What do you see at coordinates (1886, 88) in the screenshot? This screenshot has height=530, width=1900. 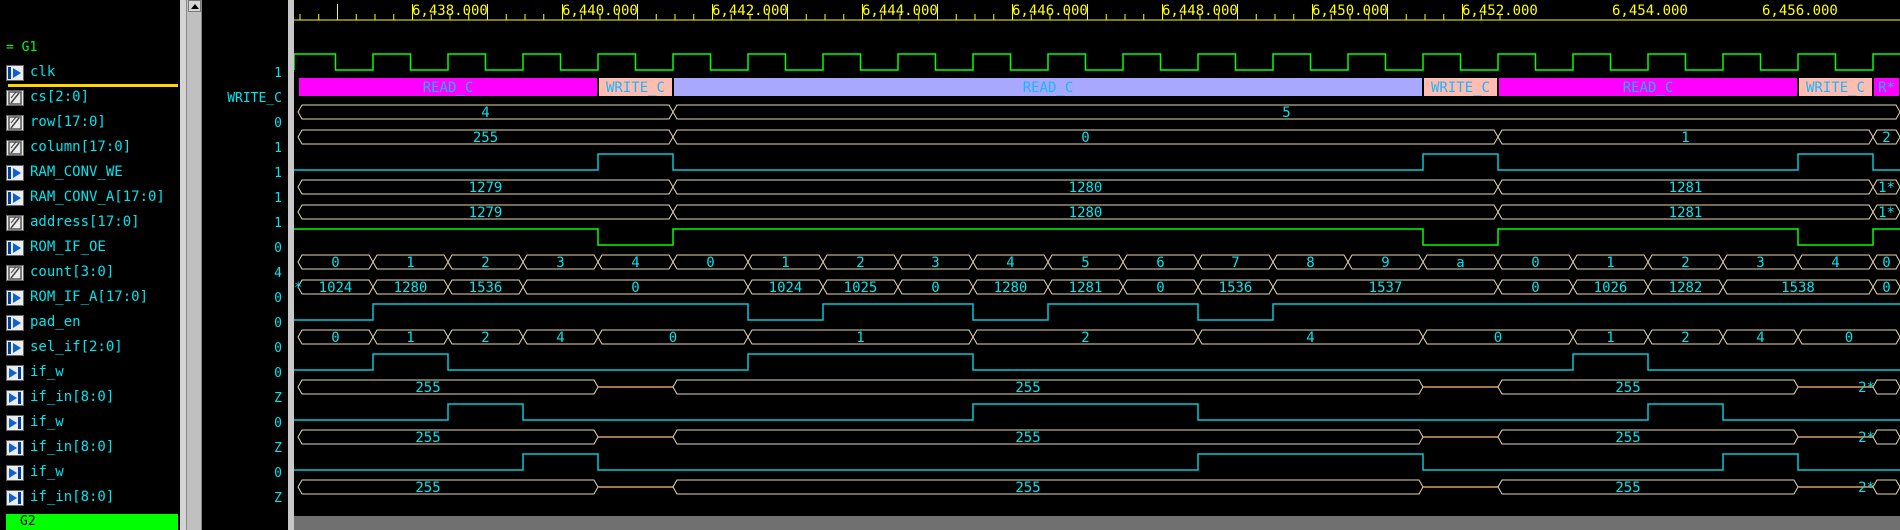 I see `state-value: R*` at bounding box center [1886, 88].